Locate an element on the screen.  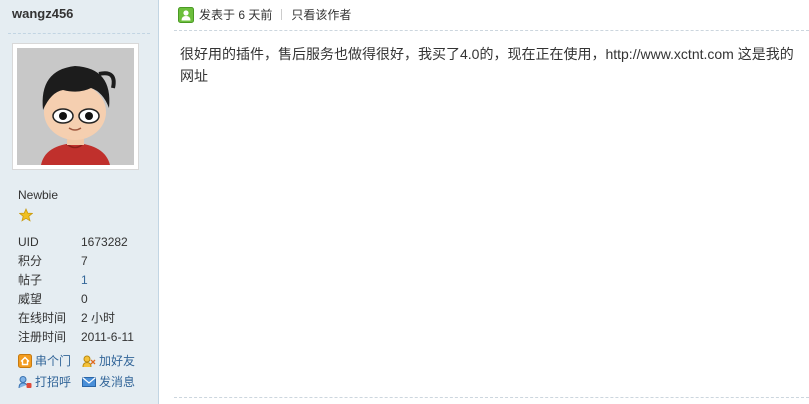
stat-prestige: 威望 0 is located at coordinates (76, 299).